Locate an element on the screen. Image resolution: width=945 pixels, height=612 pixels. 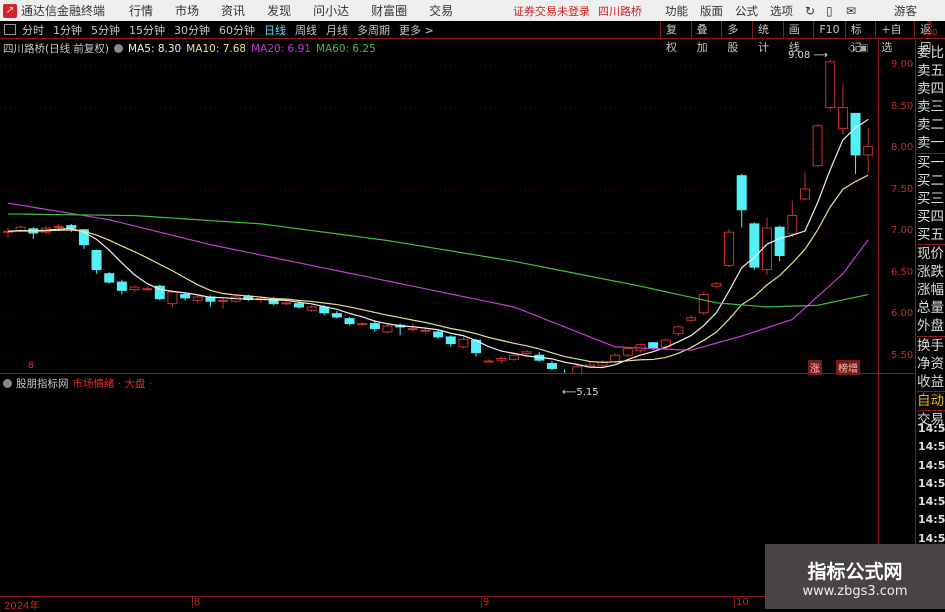
tool-button: 统计 is located at coordinates (767, 37).